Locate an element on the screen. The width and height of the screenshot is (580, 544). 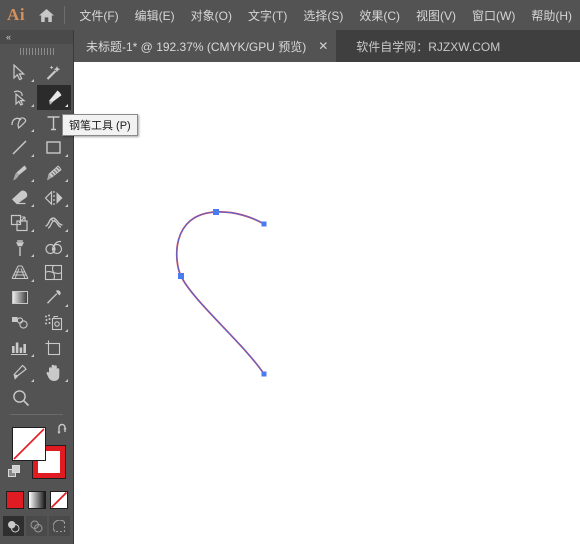
tool-blend is located at coordinates (20, 322).